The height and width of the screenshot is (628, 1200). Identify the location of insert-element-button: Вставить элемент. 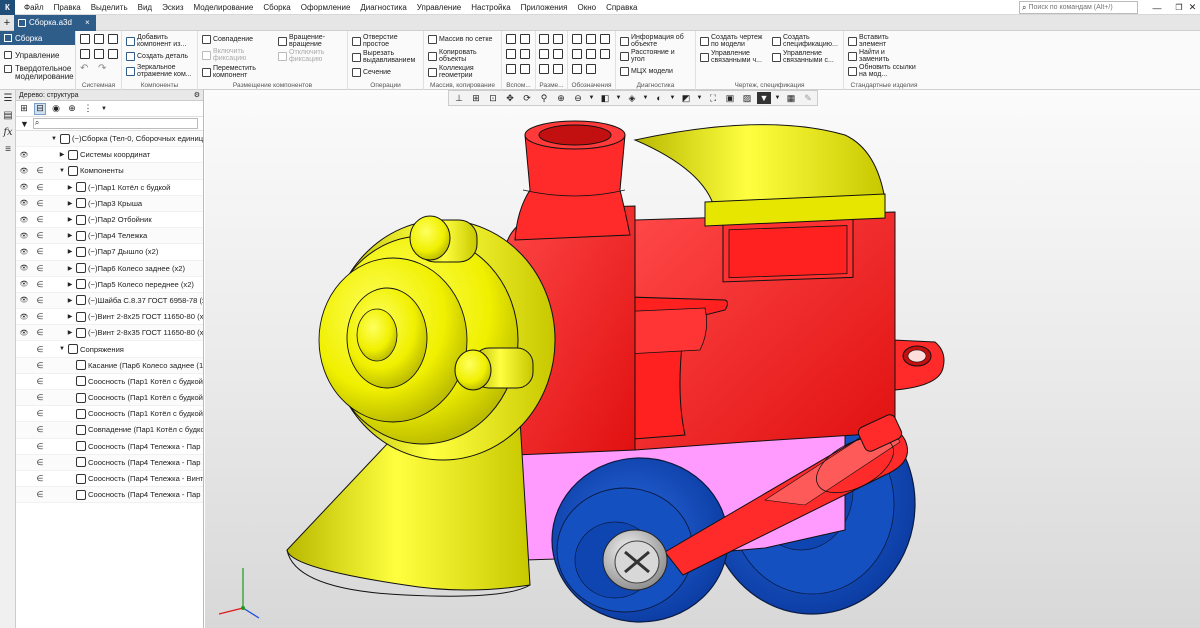
(876, 41).